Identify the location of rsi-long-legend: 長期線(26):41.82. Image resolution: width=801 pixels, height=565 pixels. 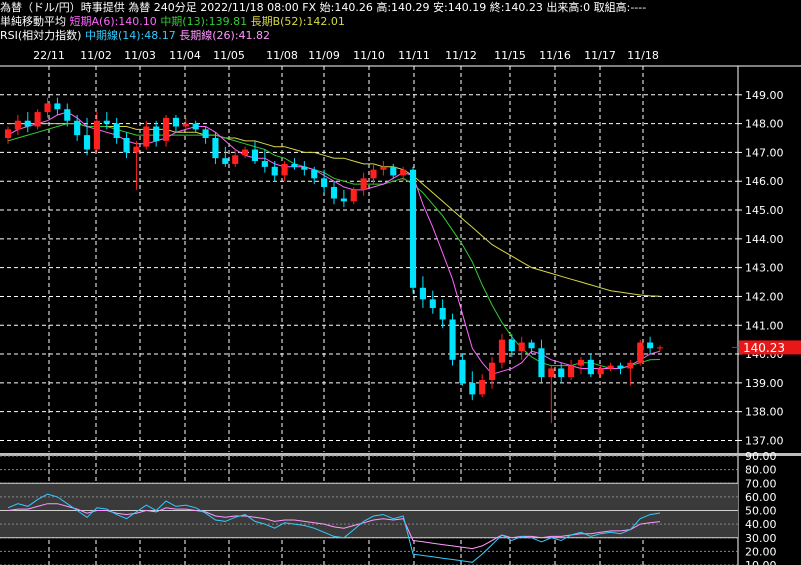
(225, 35).